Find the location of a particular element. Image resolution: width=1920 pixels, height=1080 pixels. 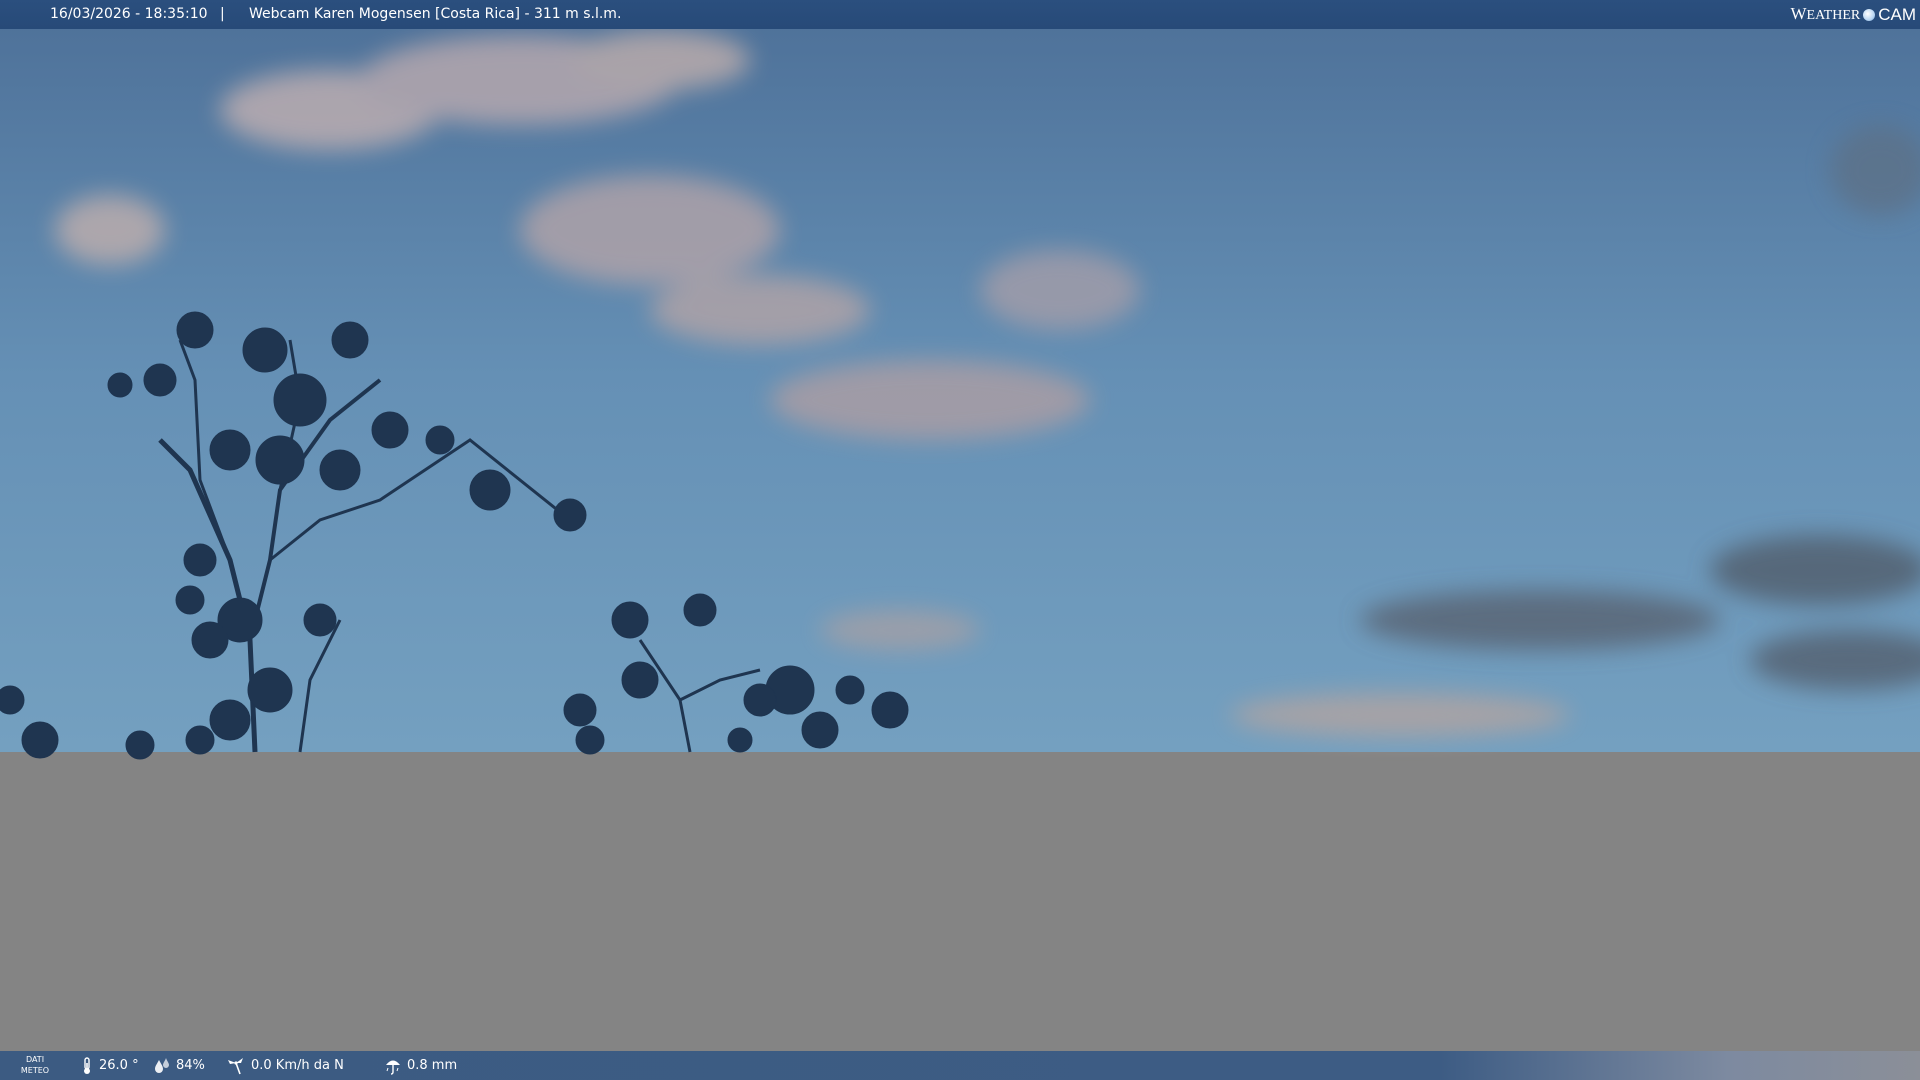

logo-globe-icon is located at coordinates (1869, 14).